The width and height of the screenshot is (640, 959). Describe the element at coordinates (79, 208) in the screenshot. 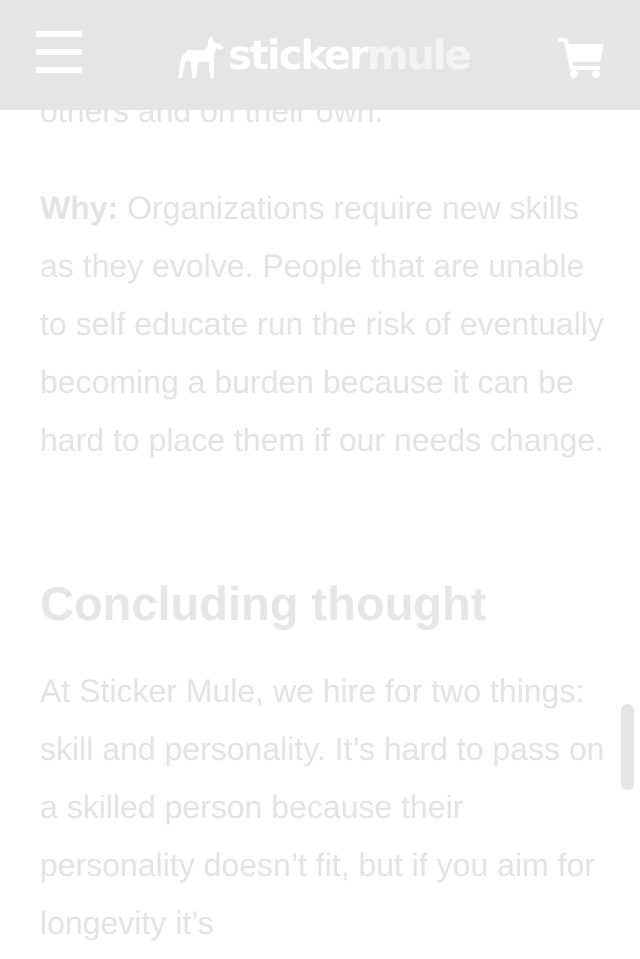

I see `why-label: Why:` at that location.